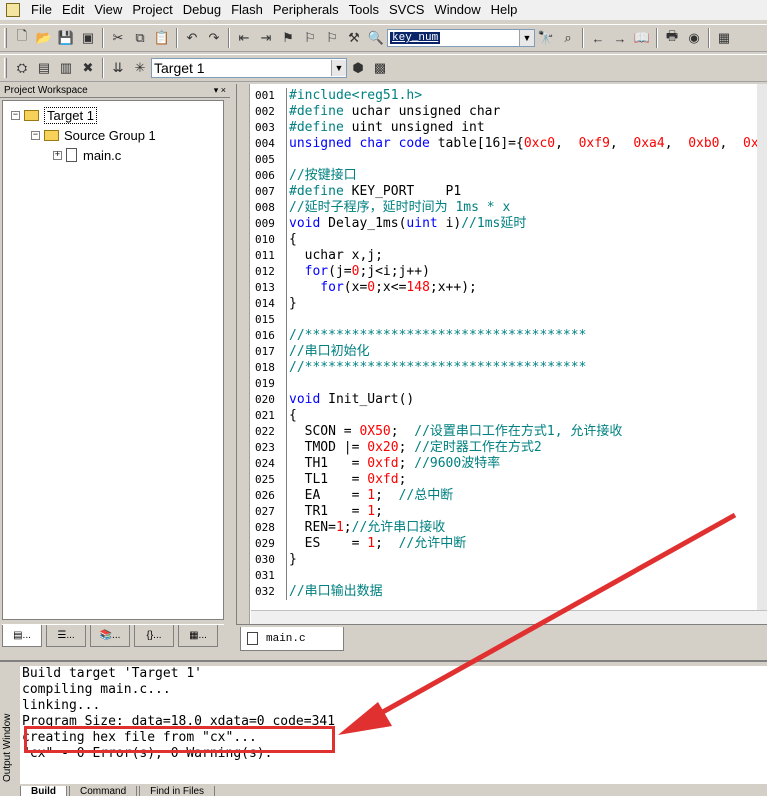 The width and height of the screenshot is (767, 796). What do you see at coordinates (509, 224) in the screenshot?
I see `code-line: 009 void Delay_1ms(uint i)//1ms延时` at bounding box center [509, 224].